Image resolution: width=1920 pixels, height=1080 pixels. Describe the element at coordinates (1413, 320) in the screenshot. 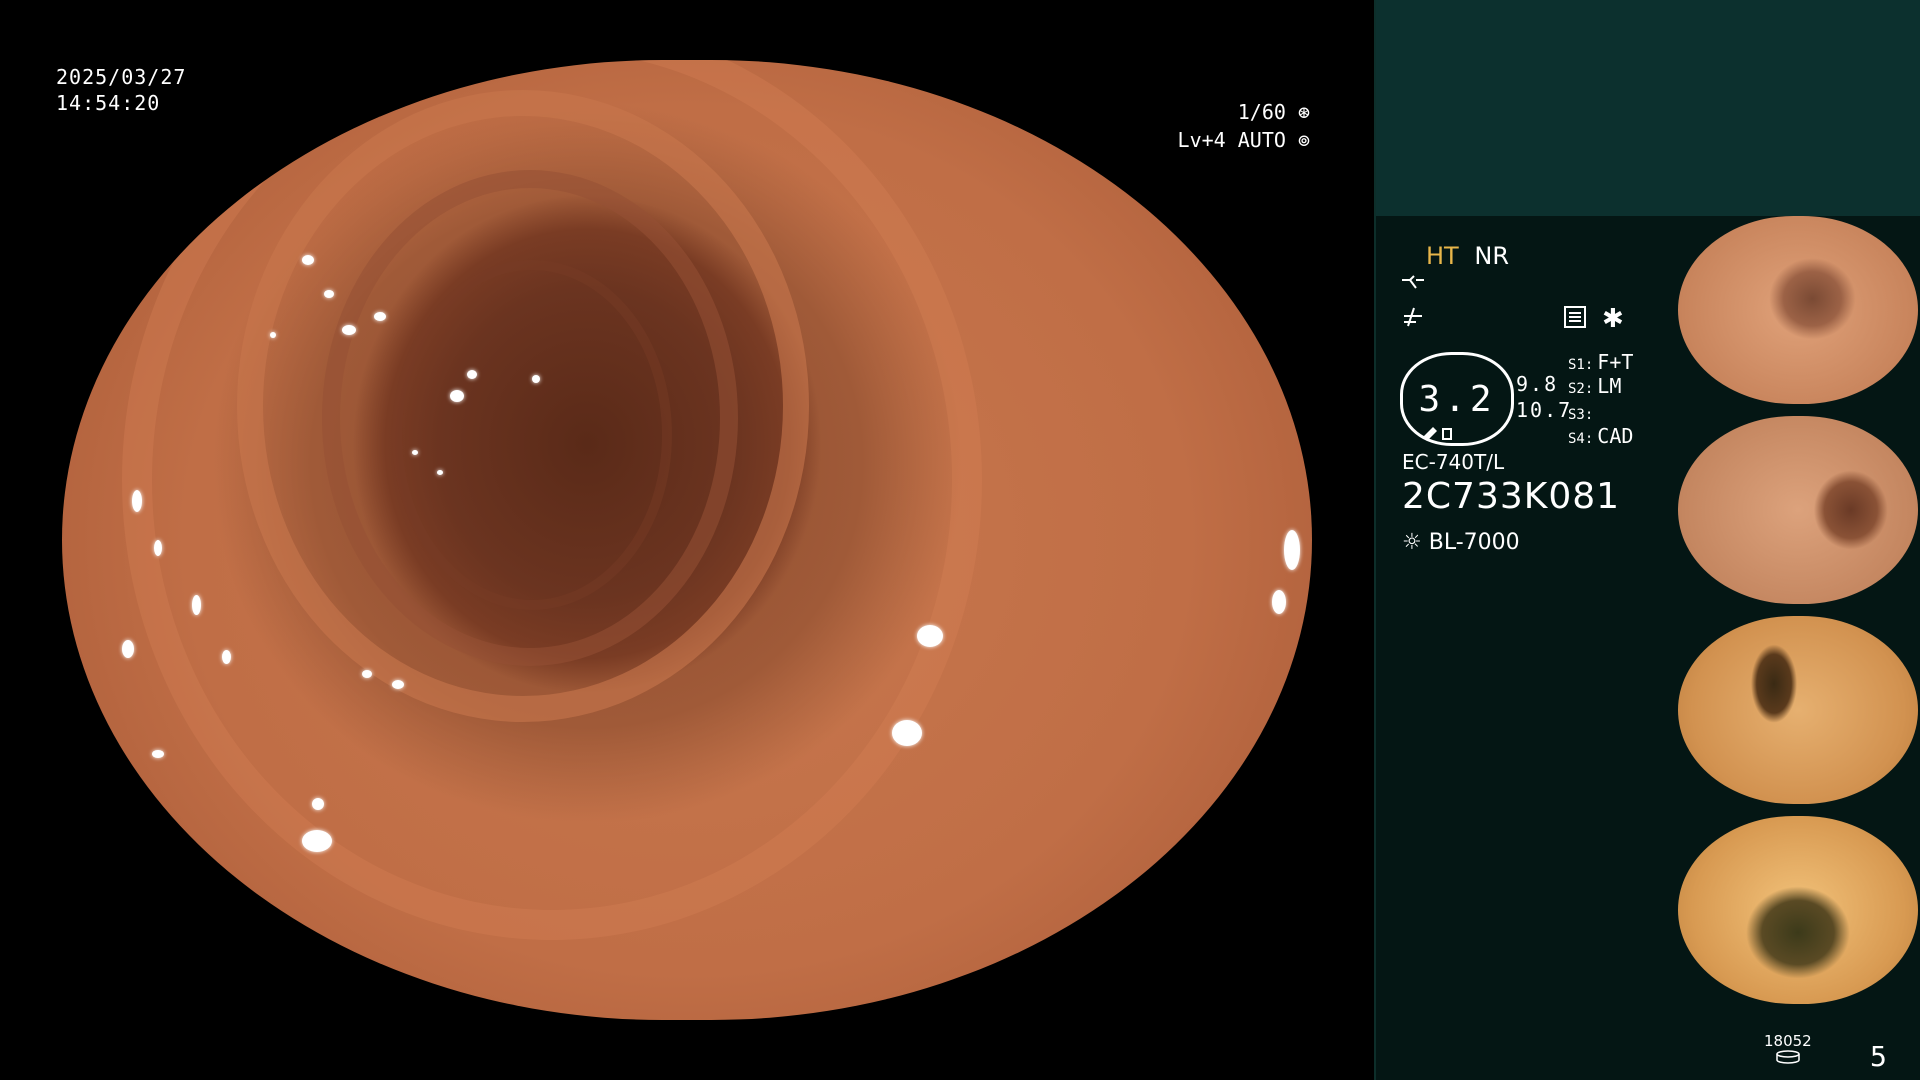

I see `structure-icon` at that location.